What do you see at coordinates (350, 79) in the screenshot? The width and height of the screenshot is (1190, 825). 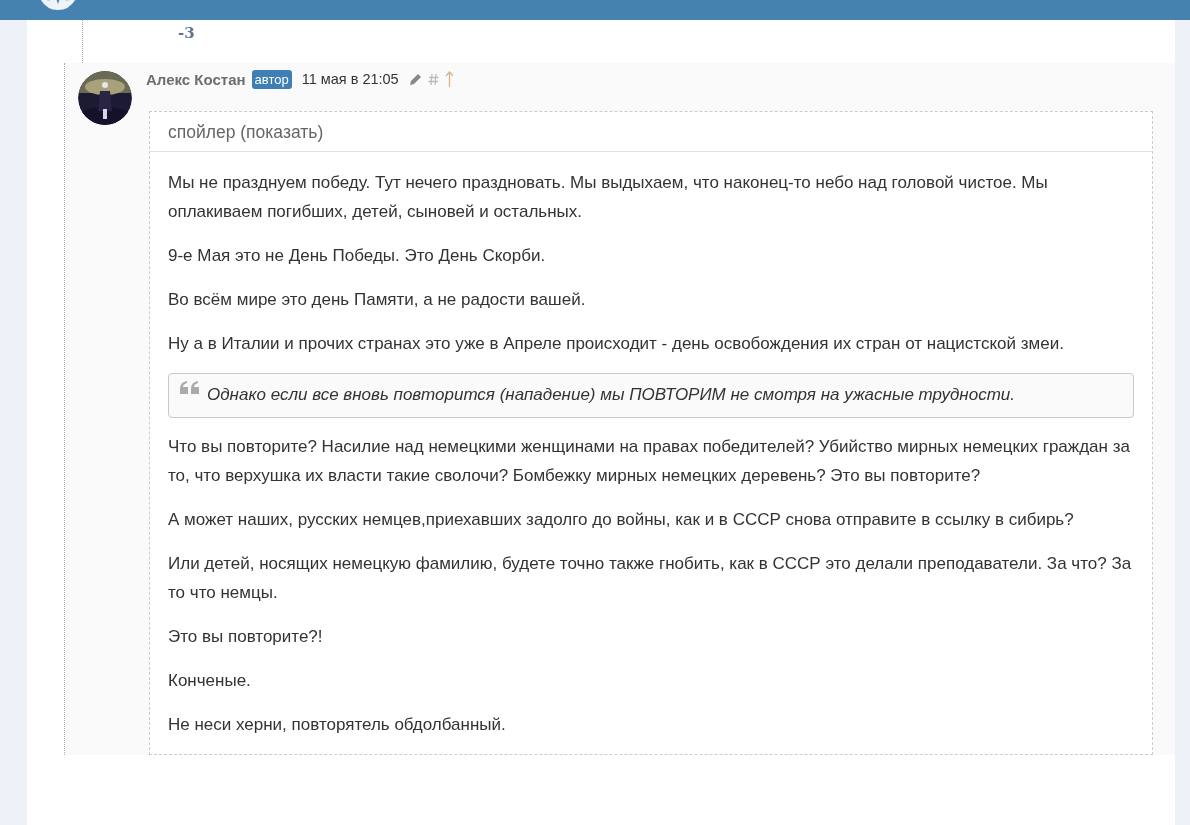 I see `comment-time: 11 мая в 21:05` at bounding box center [350, 79].